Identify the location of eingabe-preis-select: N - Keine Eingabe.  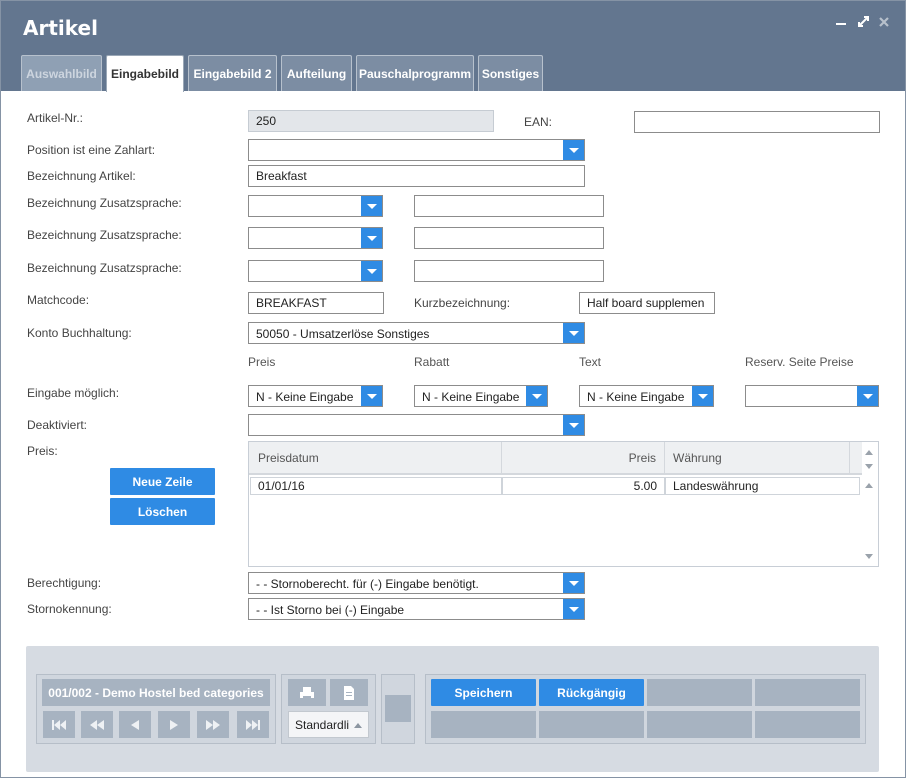
(315, 396).